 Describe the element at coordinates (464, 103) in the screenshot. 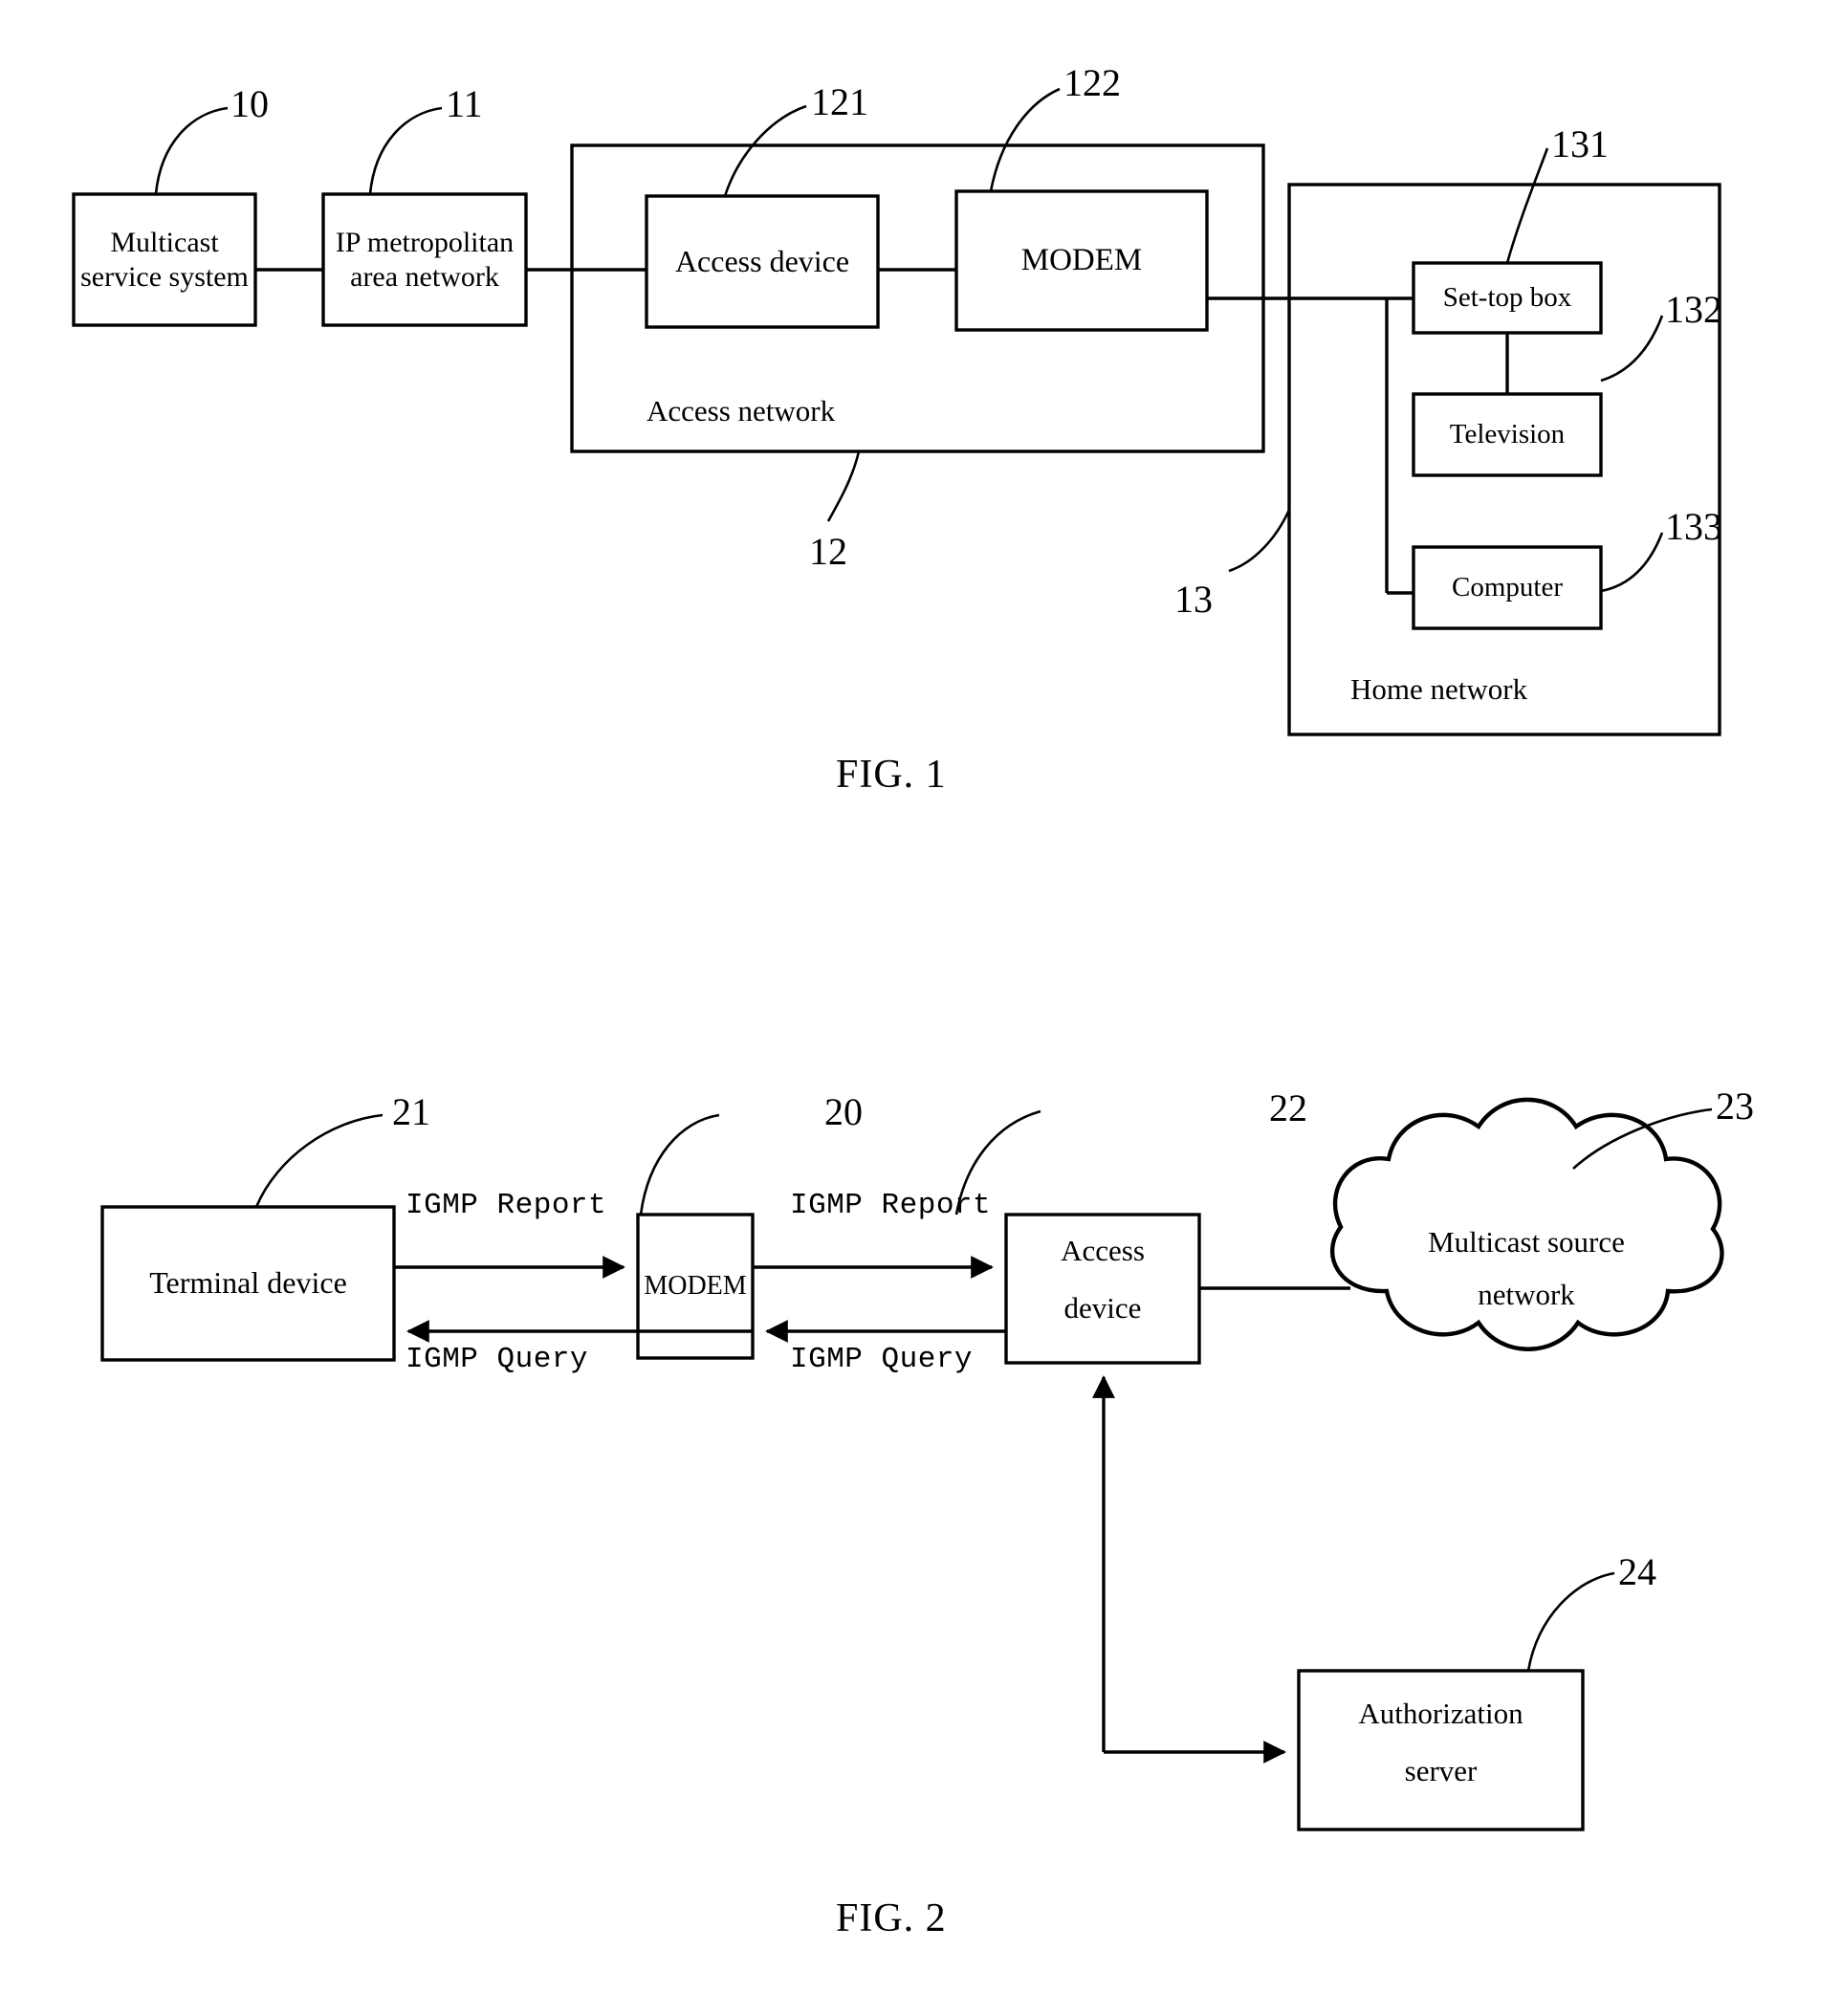

I see `ref-11: 11` at that location.